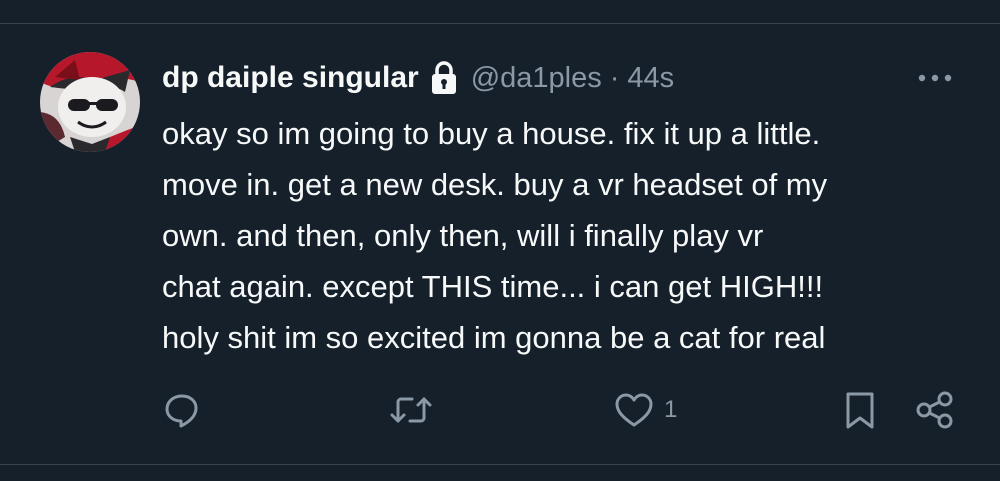  I want to click on retweet-icon, so click(411, 410).